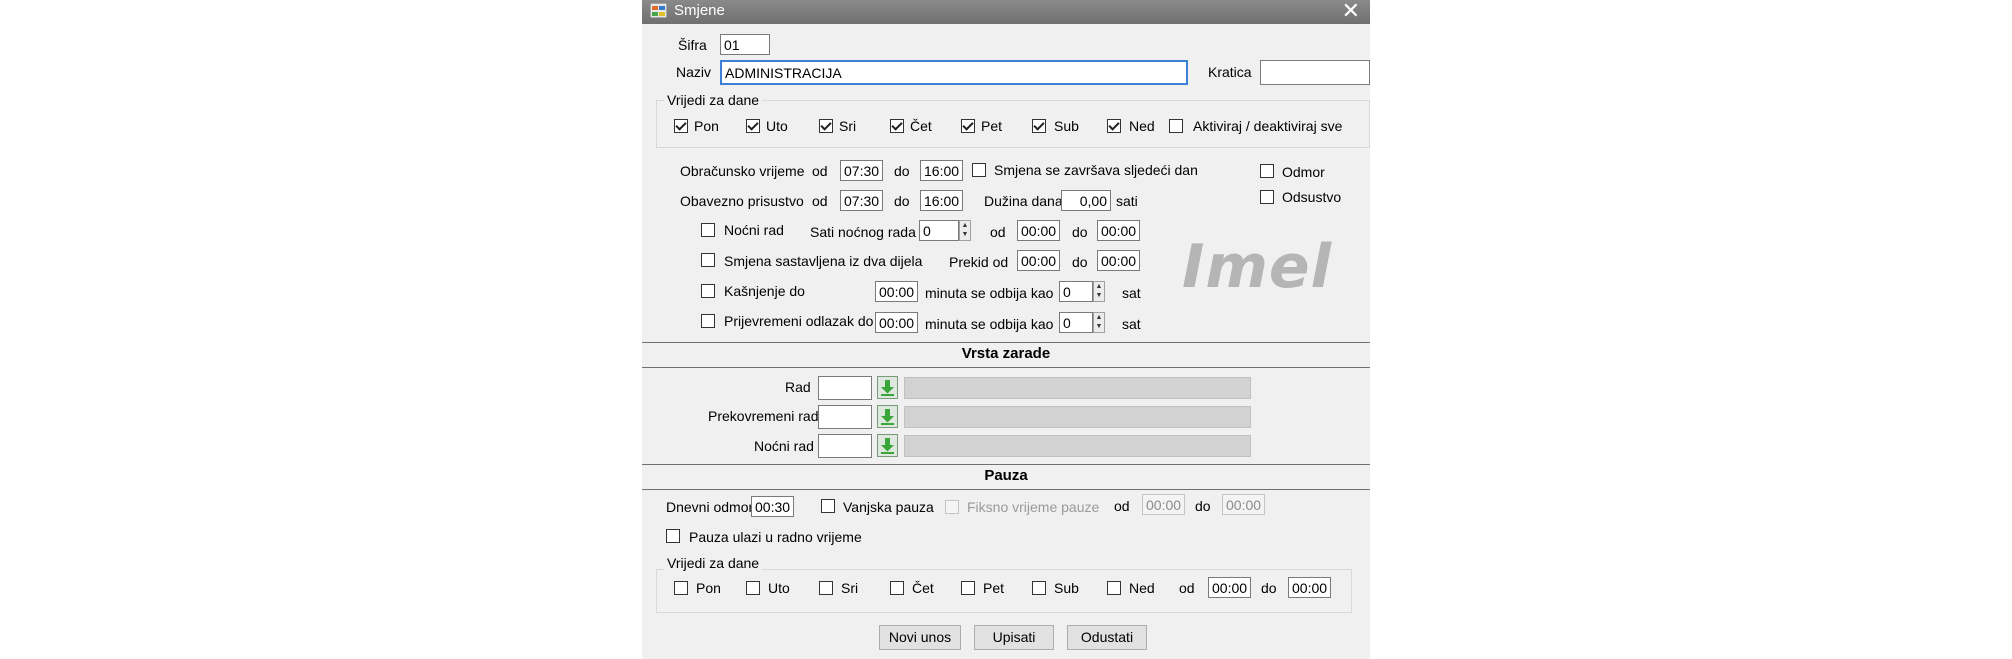 The height and width of the screenshot is (659, 2012). I want to click on duzina-input, so click(1086, 200).